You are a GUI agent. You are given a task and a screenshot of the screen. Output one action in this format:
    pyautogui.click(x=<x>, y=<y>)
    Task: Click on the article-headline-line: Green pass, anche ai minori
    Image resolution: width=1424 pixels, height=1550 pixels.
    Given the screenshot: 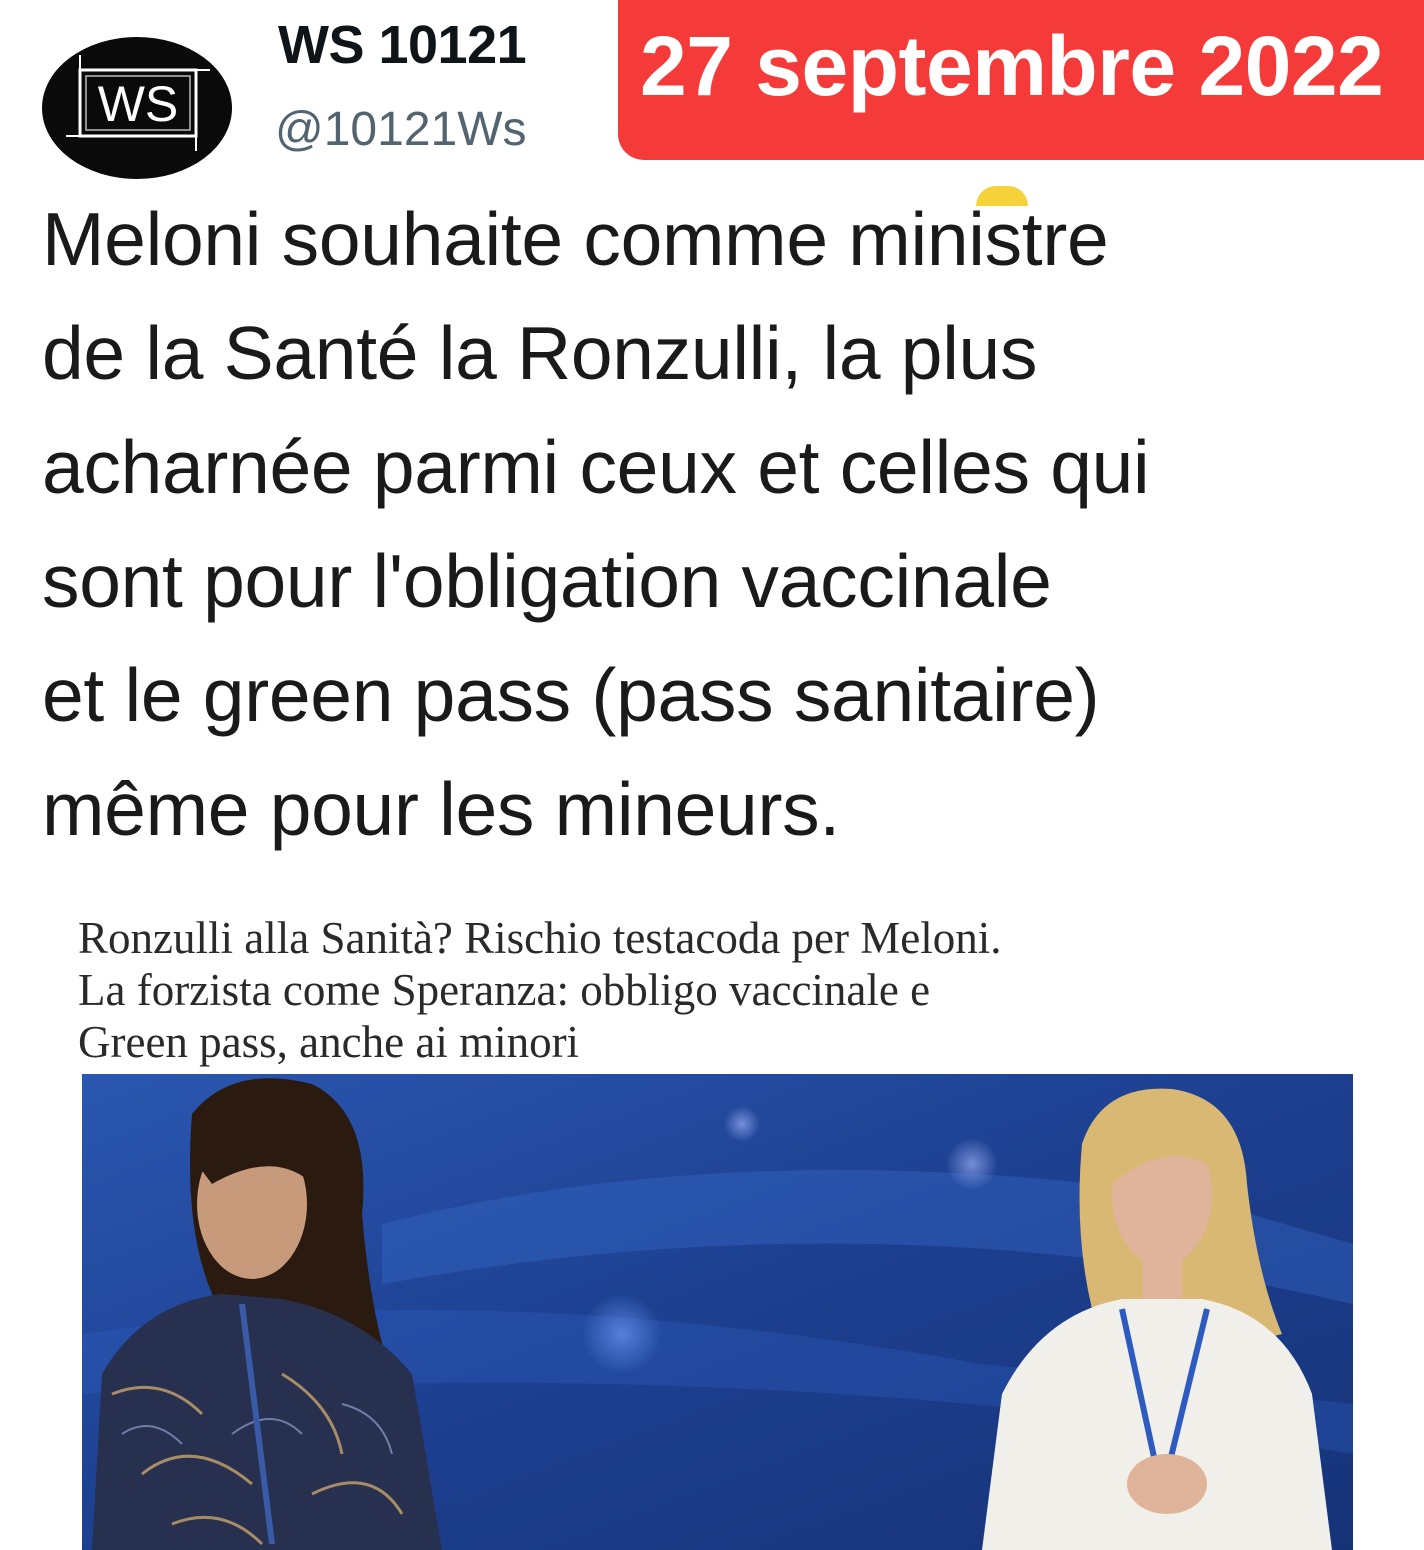 What is the action you would take?
    pyautogui.click(x=329, y=1042)
    